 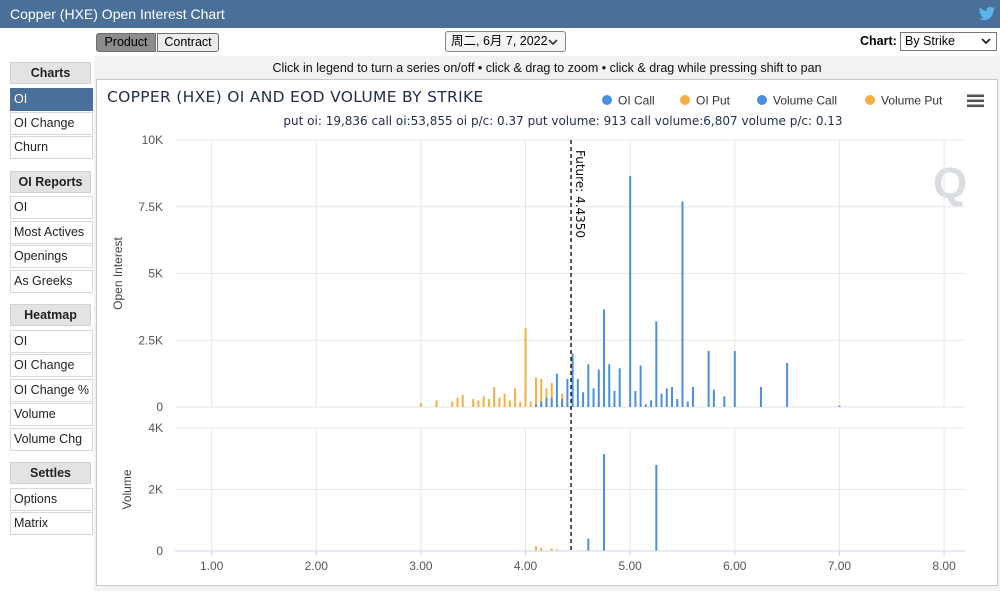 What do you see at coordinates (51, 256) in the screenshot?
I see `sidebar-item-reports-openings: Openings` at bounding box center [51, 256].